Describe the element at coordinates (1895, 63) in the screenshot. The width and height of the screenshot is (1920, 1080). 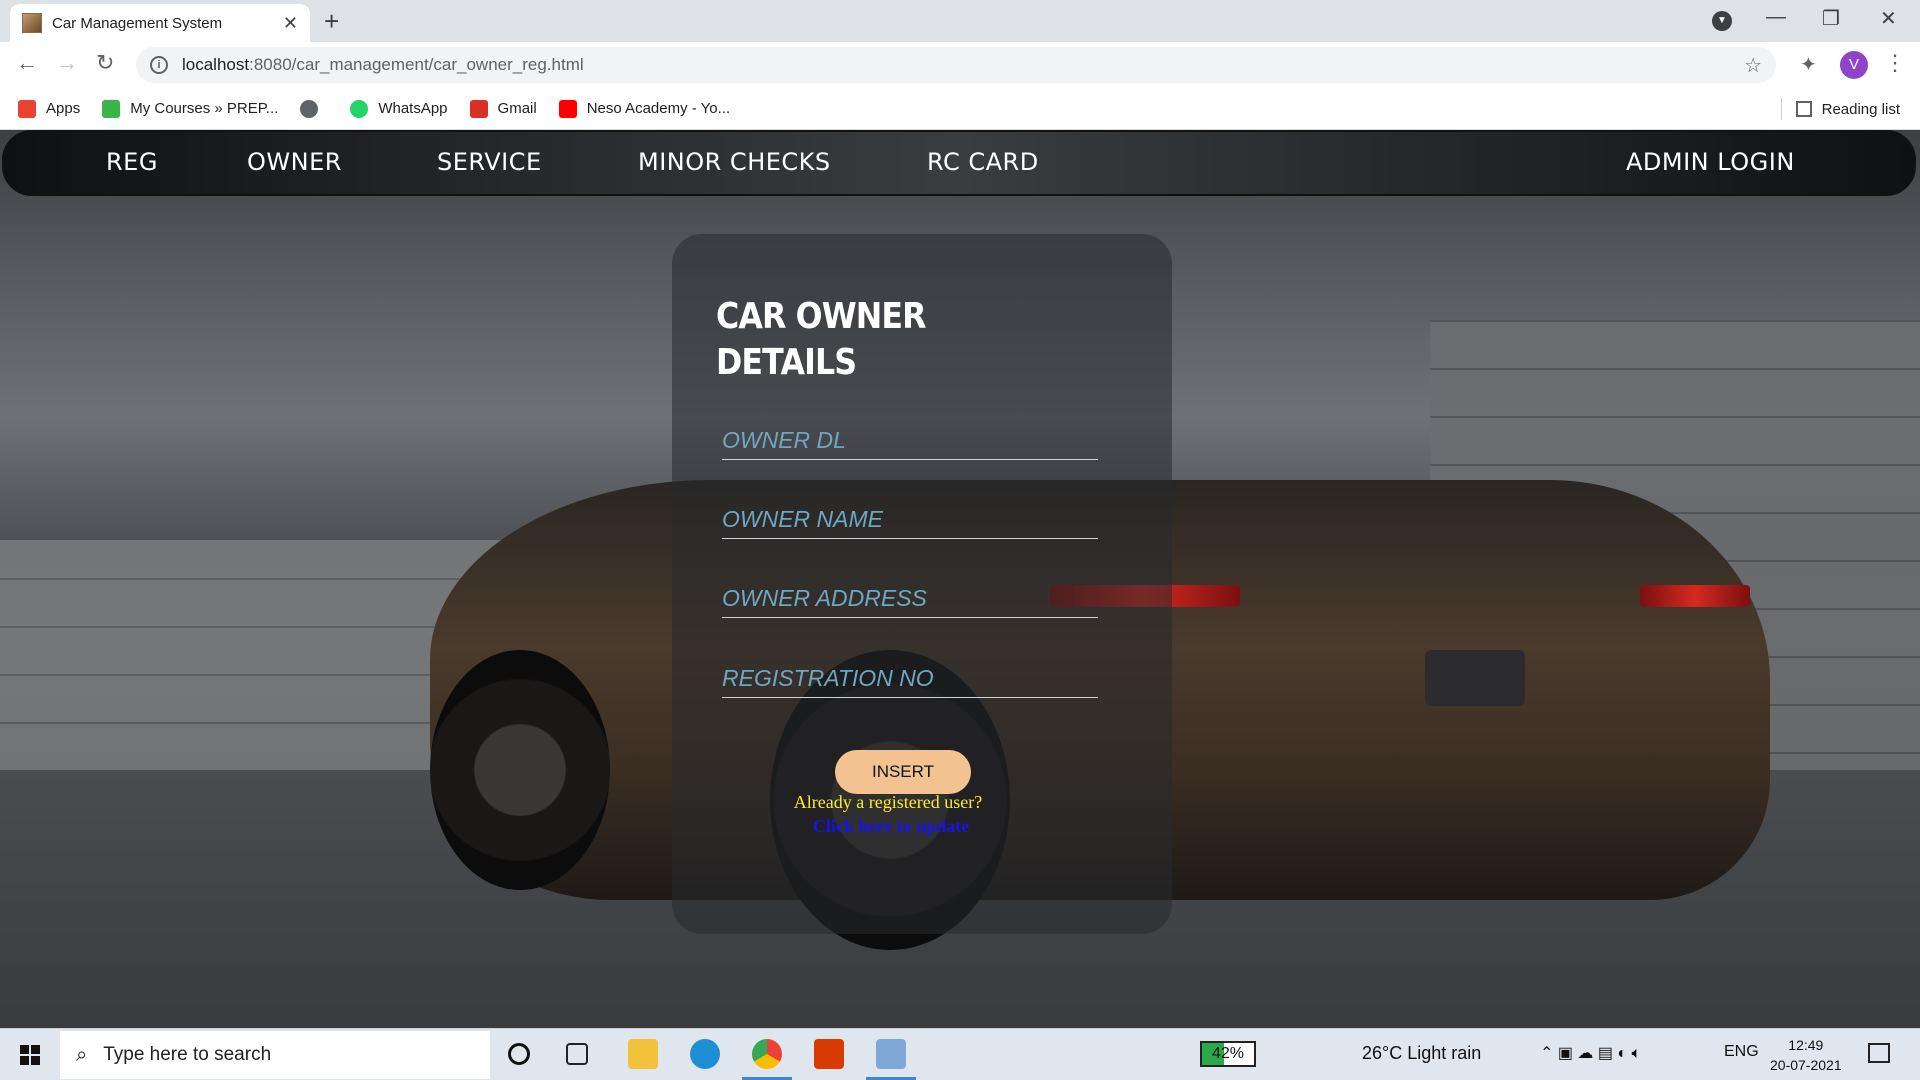
I see `browser-menu-icon: ⋮` at that location.